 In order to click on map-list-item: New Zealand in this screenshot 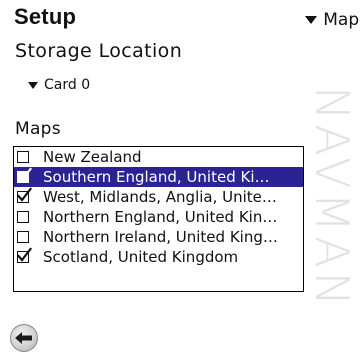, I will do `click(158, 157)`.